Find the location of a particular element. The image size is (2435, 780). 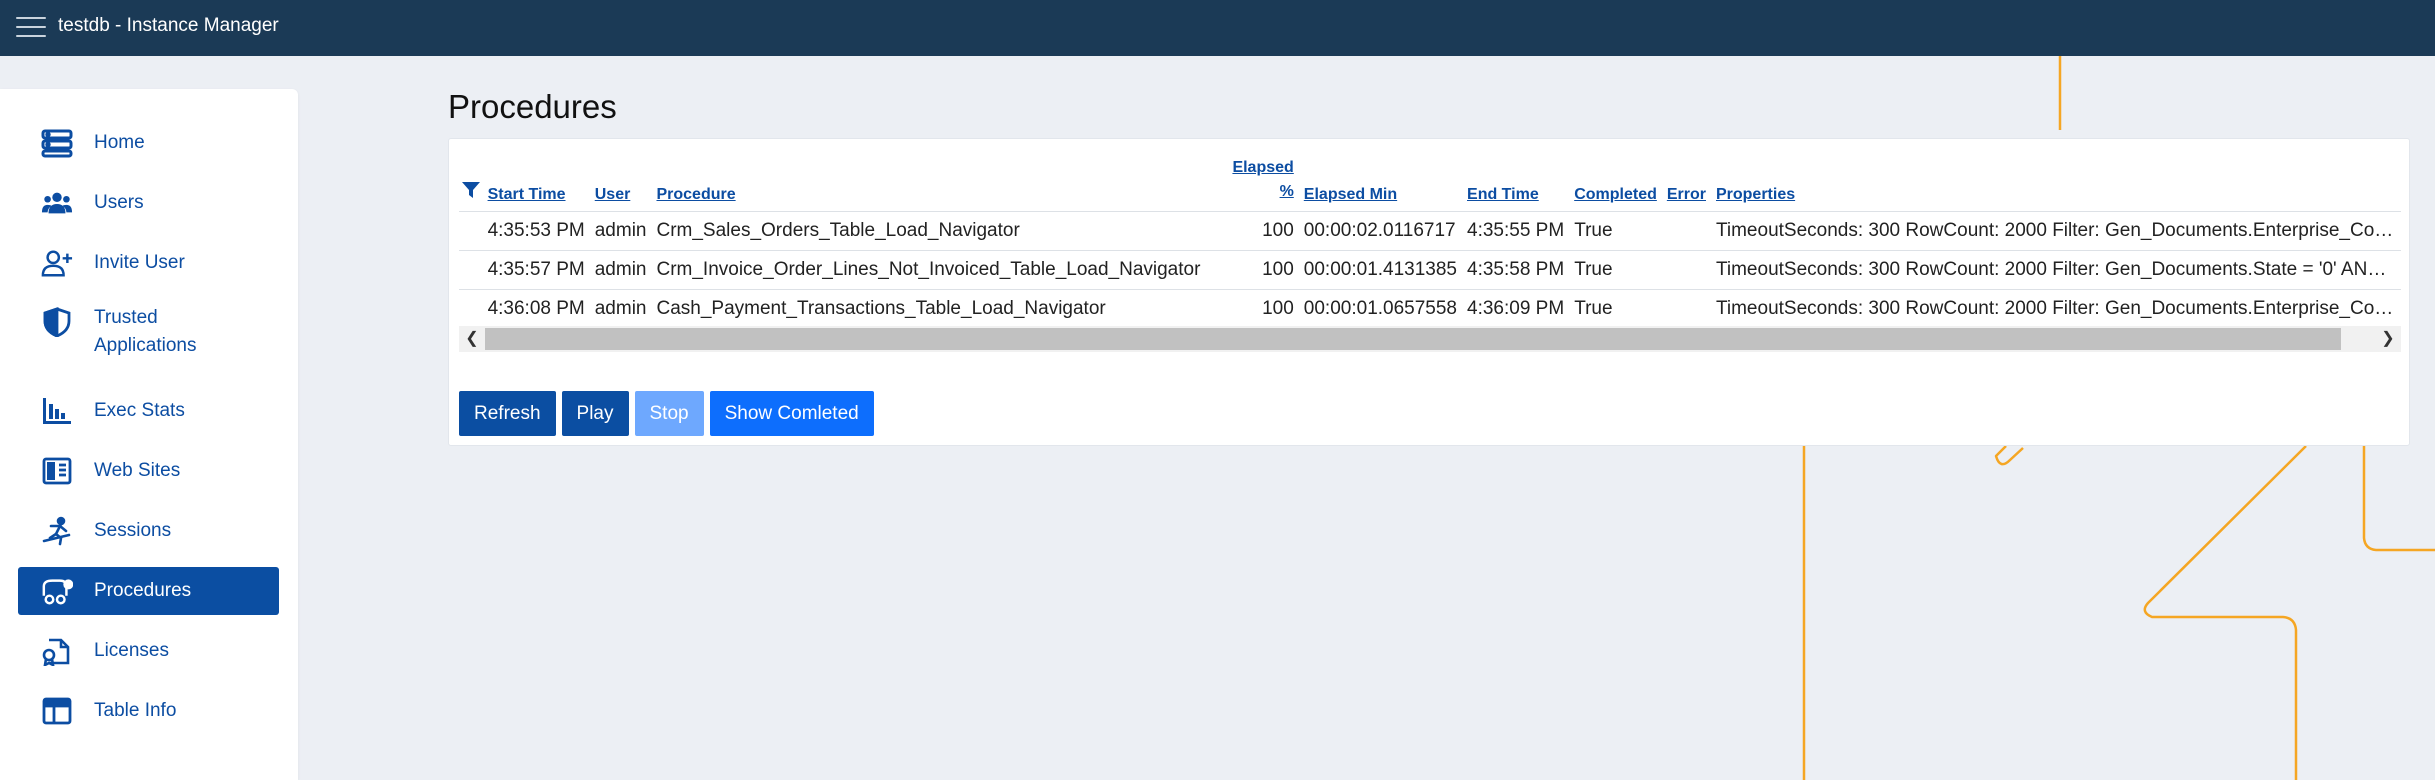

horizontal-scrollbar: ❮ ❯ is located at coordinates (1430, 339).